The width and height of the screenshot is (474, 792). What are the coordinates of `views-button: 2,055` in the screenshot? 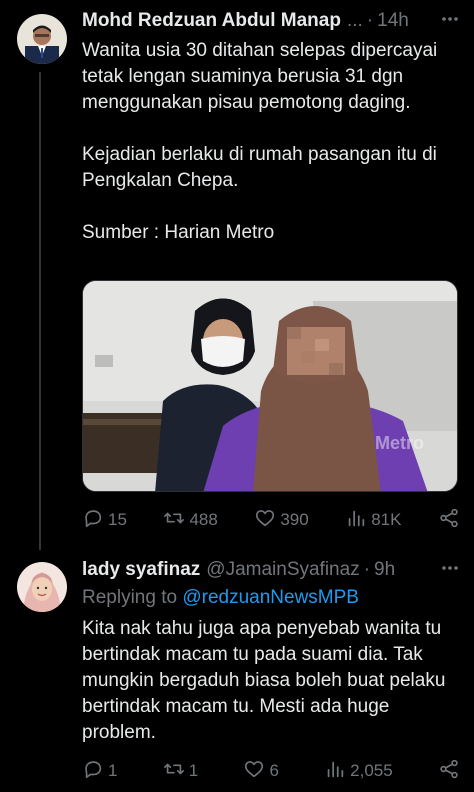 It's located at (358, 771).